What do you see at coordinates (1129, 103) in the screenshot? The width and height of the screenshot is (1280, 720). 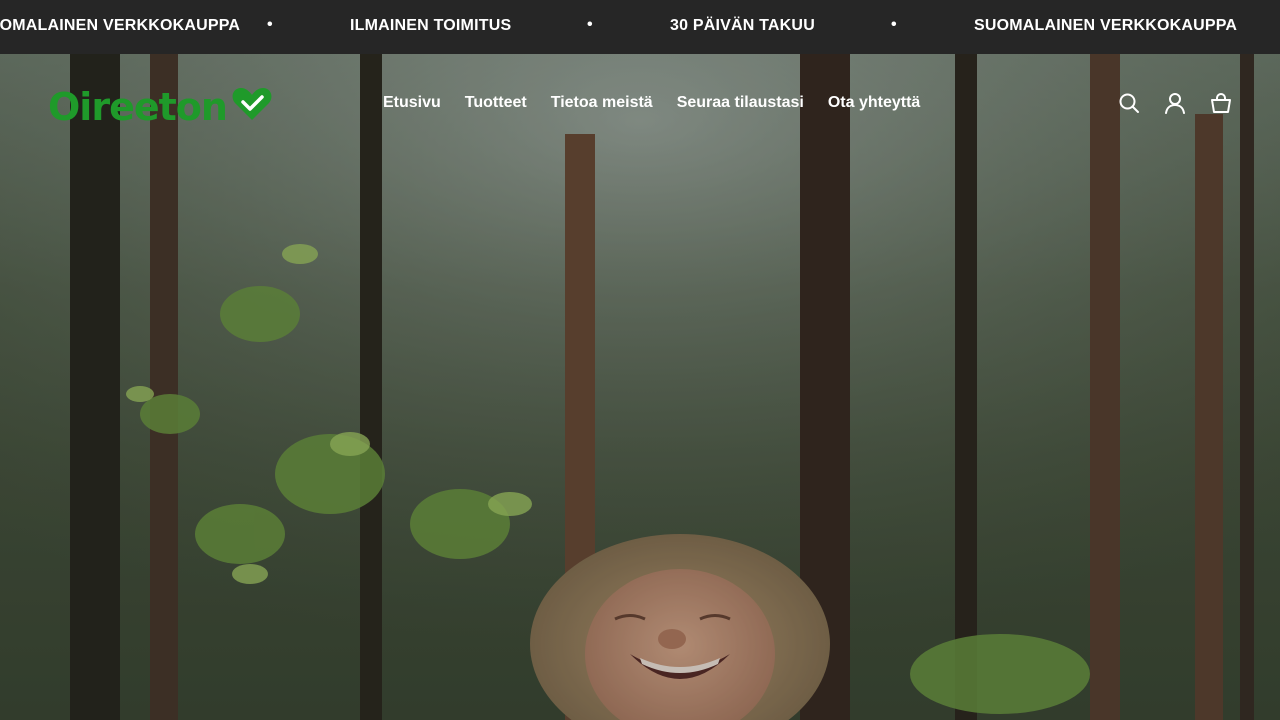 I see `search-icon` at bounding box center [1129, 103].